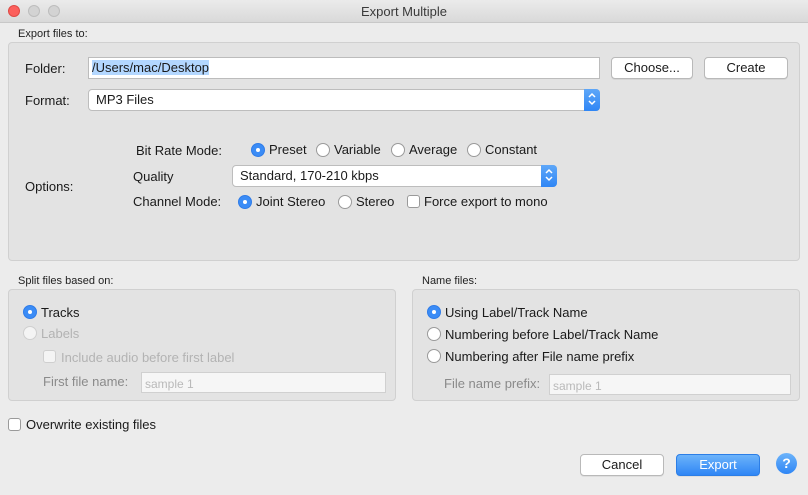  Describe the element at coordinates (49, 186) in the screenshot. I see `options-label: Options:` at that location.